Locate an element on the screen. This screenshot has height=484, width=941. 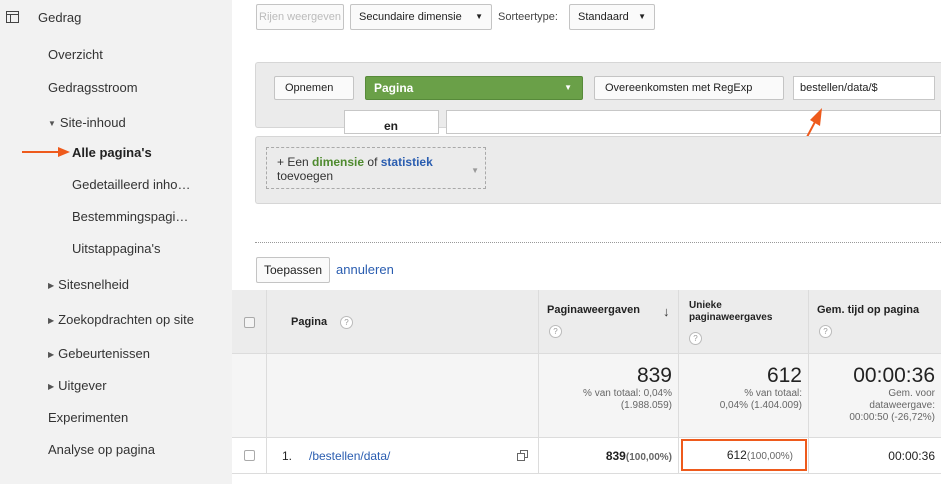
summary-pageviews: 839 % van totaal: 0,04% (1.988.059) is located at coordinates (609, 396).